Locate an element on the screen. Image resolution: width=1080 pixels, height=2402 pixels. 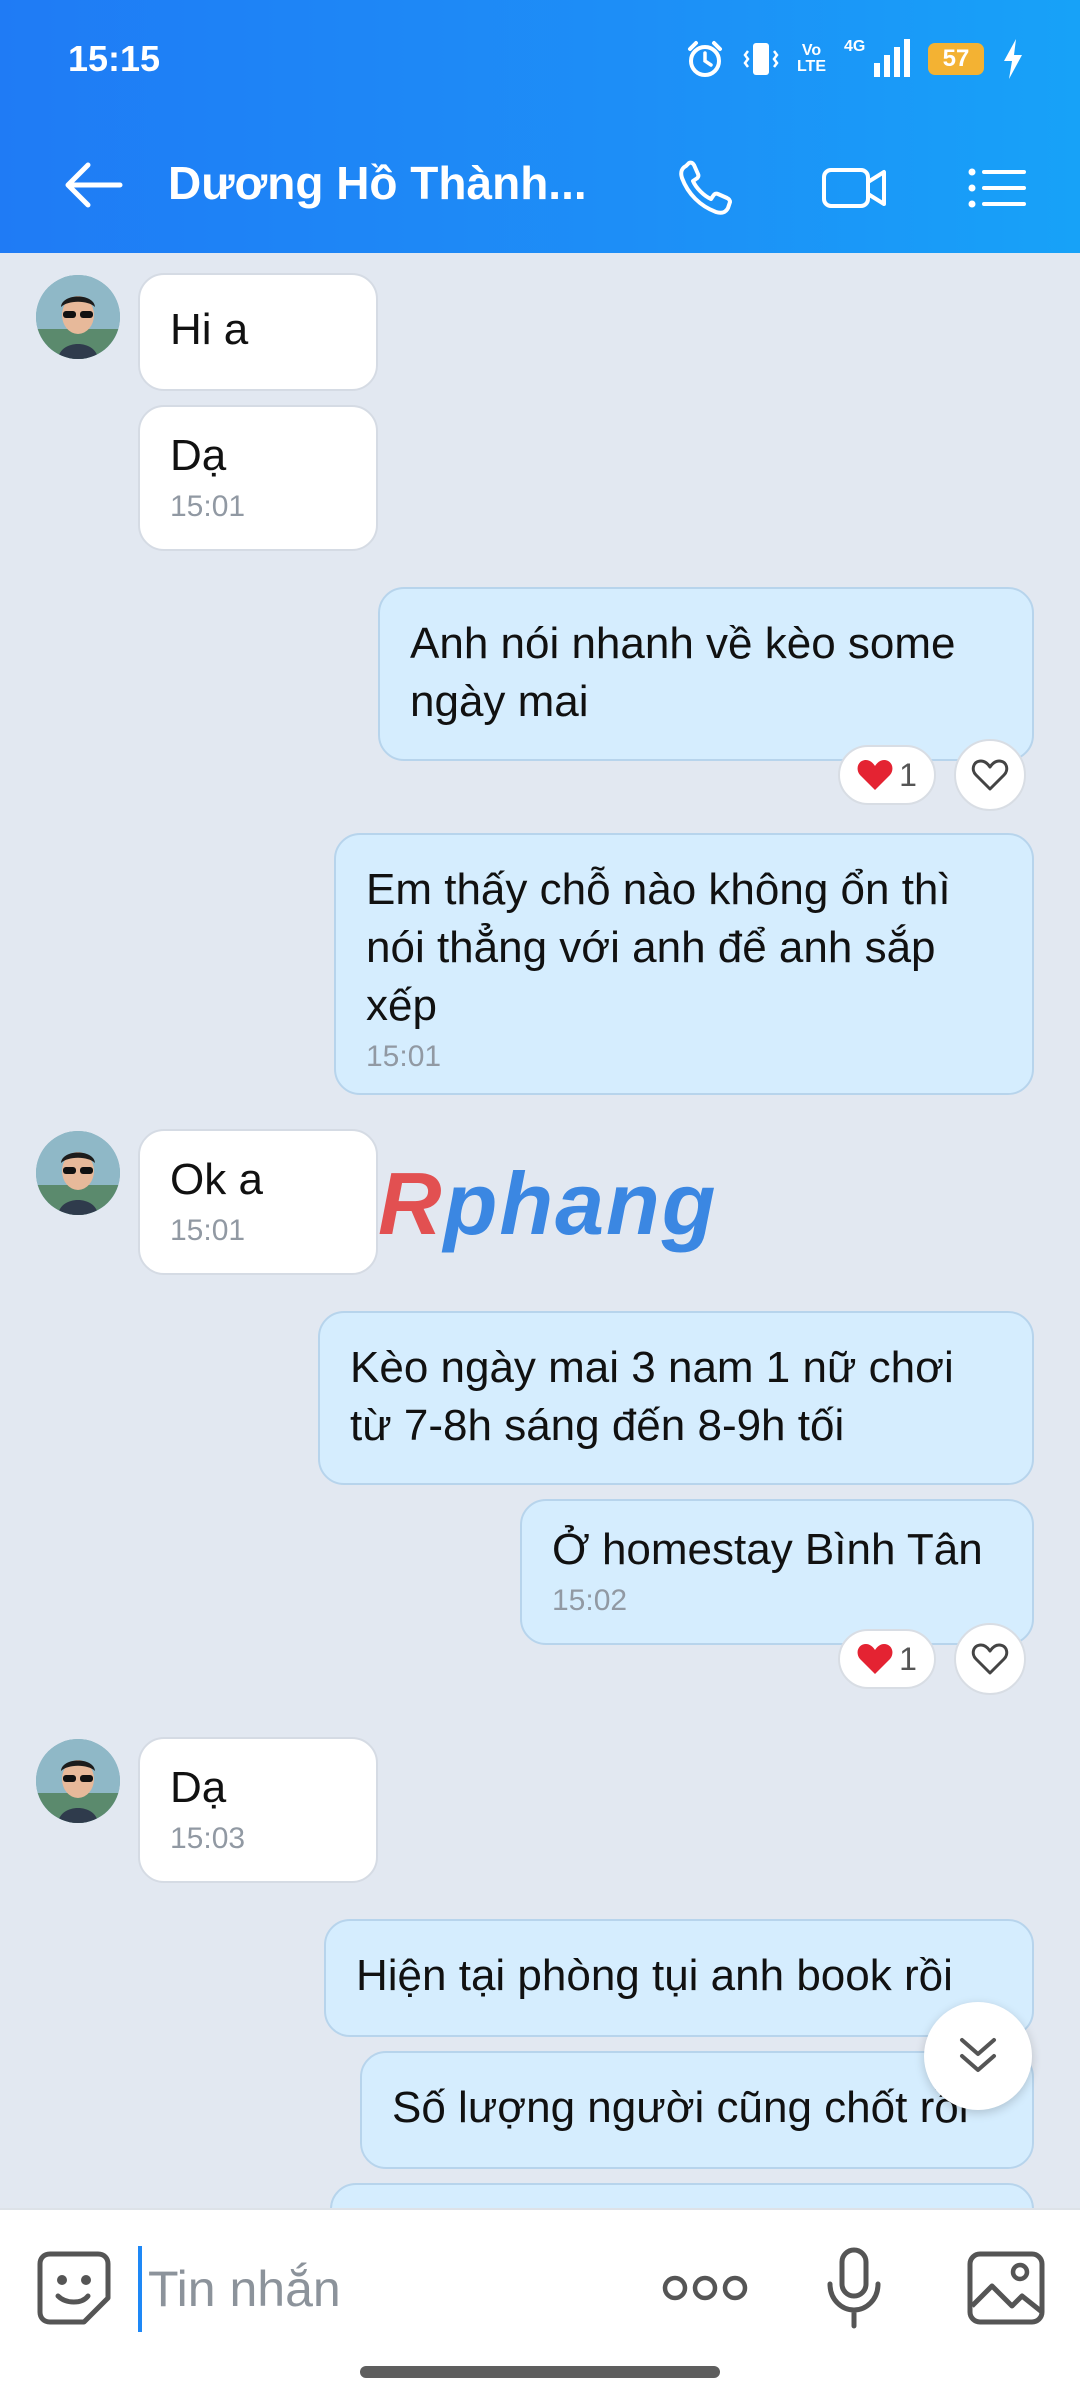
message-bubble-outgoing: Ở homestay Bình Tân 15:02 is located at coordinates (777, 1572).